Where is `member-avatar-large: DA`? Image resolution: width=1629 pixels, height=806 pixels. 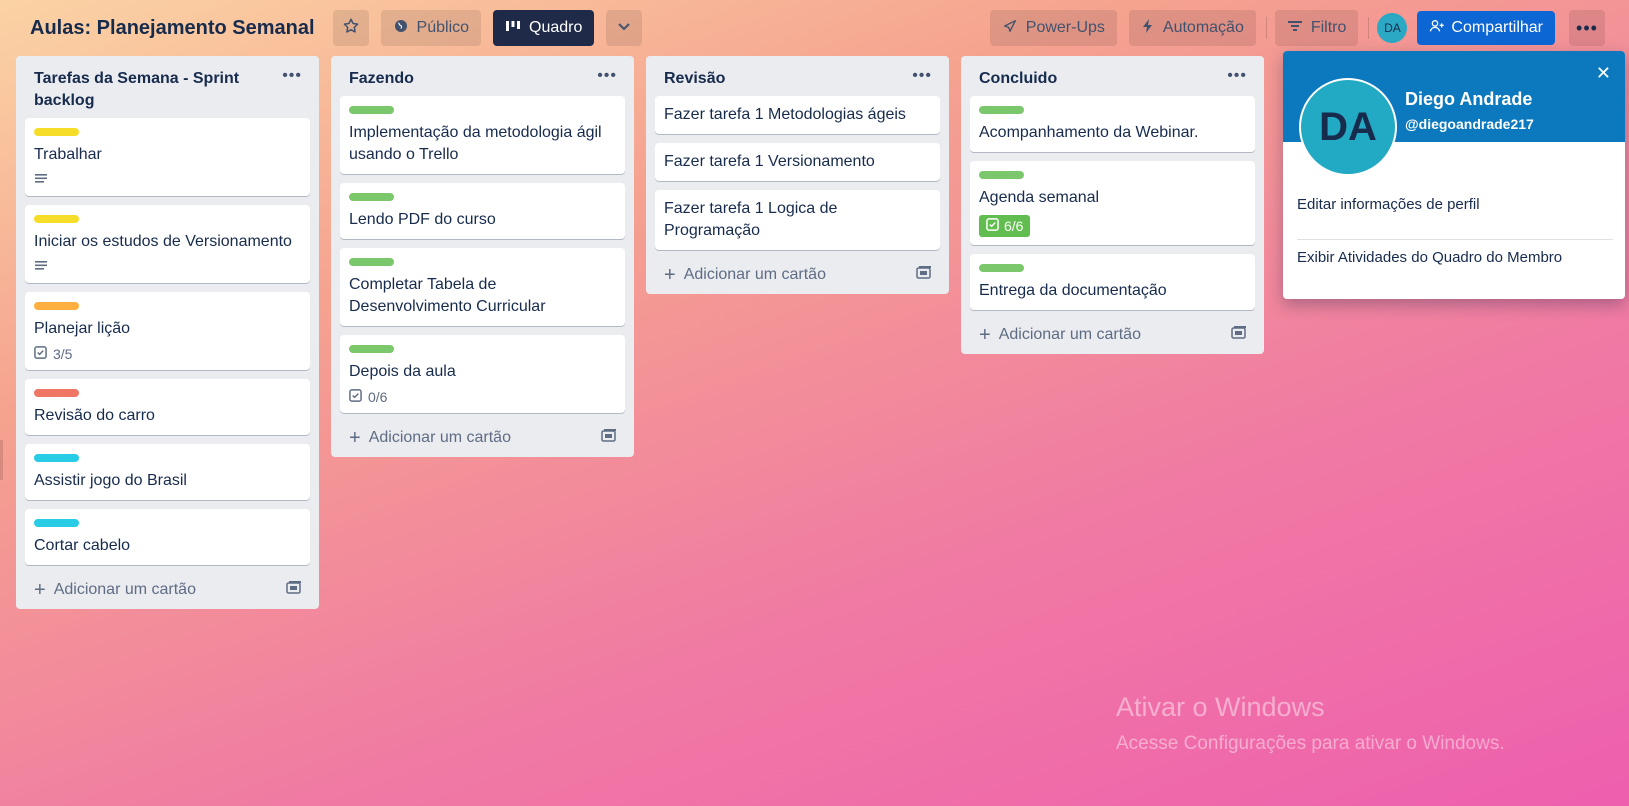 member-avatar-large: DA is located at coordinates (1348, 127).